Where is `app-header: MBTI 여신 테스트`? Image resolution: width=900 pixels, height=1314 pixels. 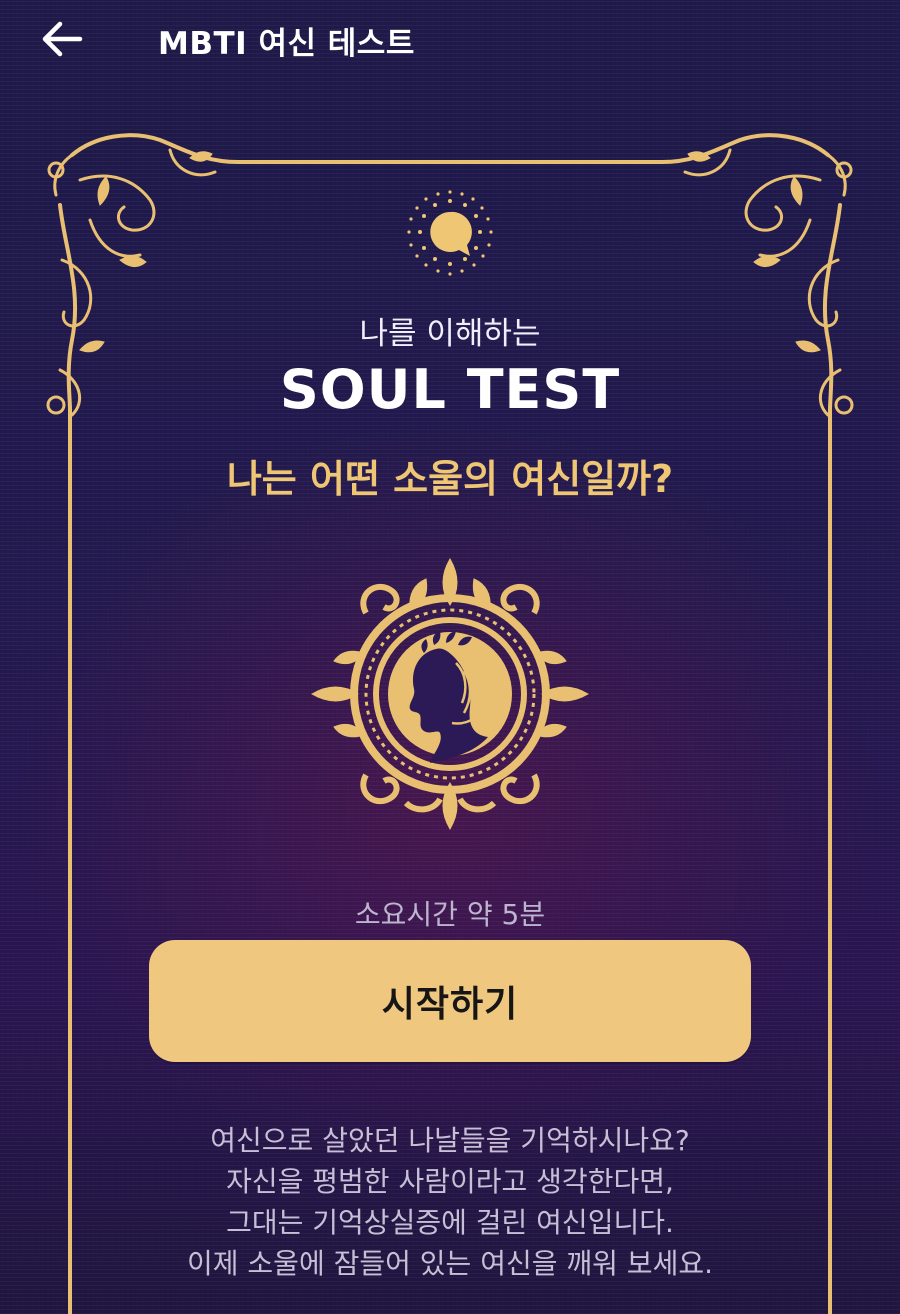 app-header: MBTI 여신 테스트 is located at coordinates (450, 39).